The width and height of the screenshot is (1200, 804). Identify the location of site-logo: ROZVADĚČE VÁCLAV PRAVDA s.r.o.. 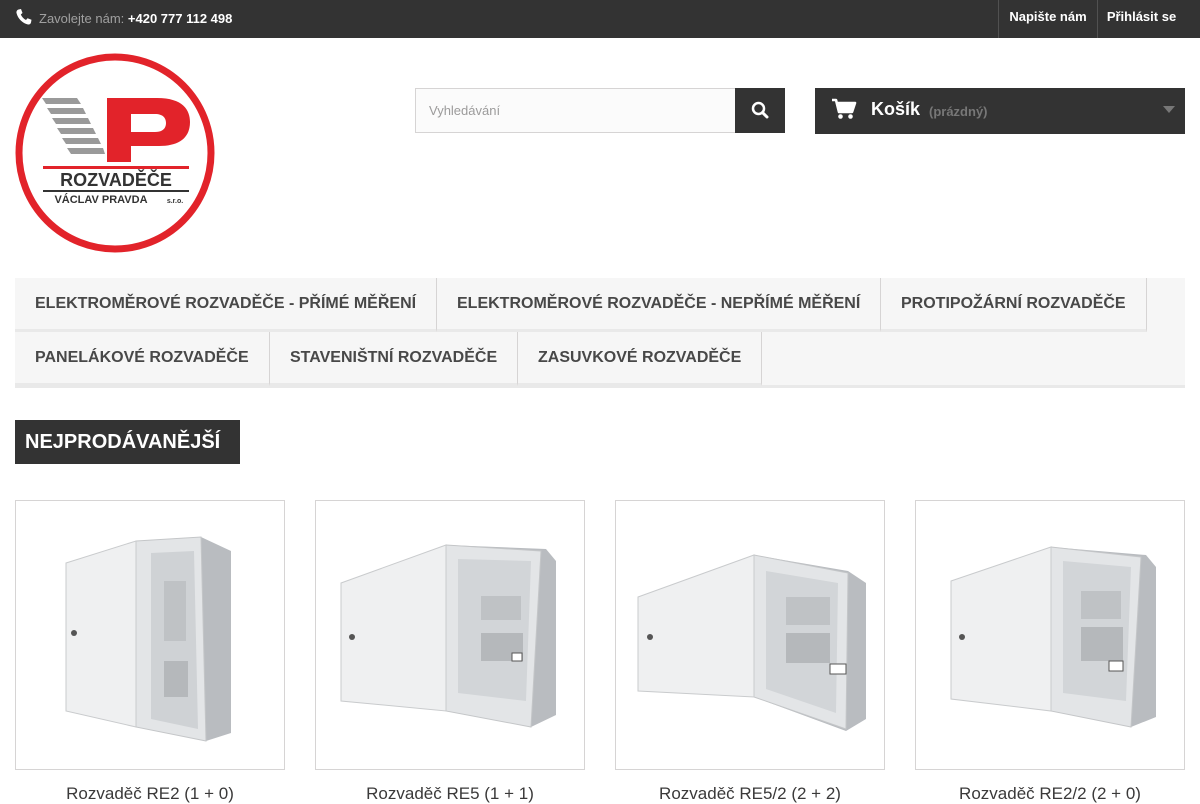
(115, 153).